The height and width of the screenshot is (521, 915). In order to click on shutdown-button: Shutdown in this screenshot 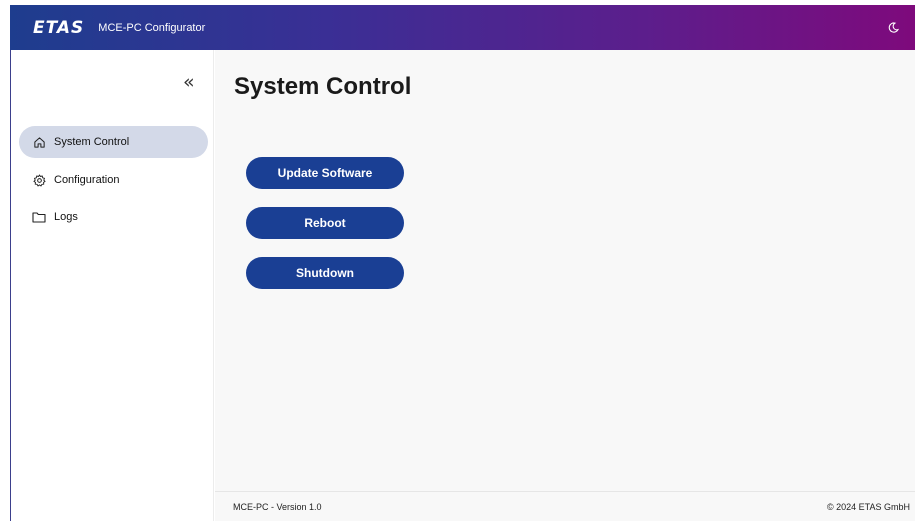, I will do `click(325, 273)`.